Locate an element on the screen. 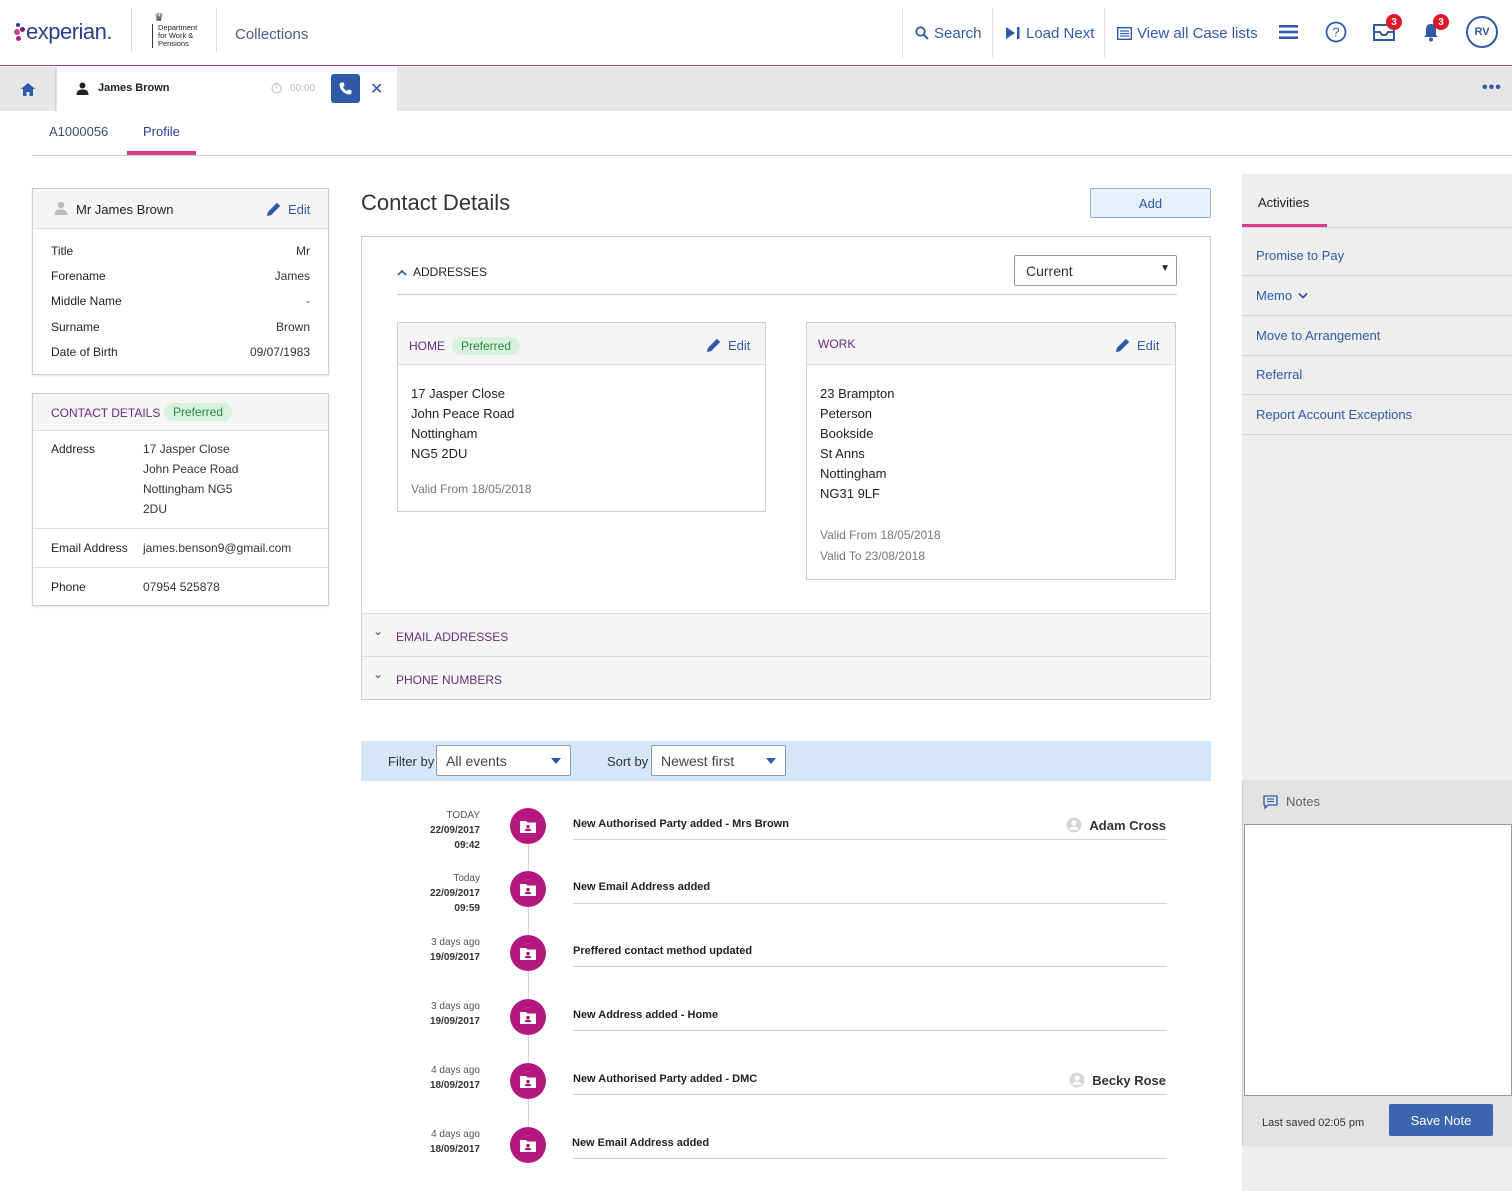  event-time: 09:42 is located at coordinates (467, 845).